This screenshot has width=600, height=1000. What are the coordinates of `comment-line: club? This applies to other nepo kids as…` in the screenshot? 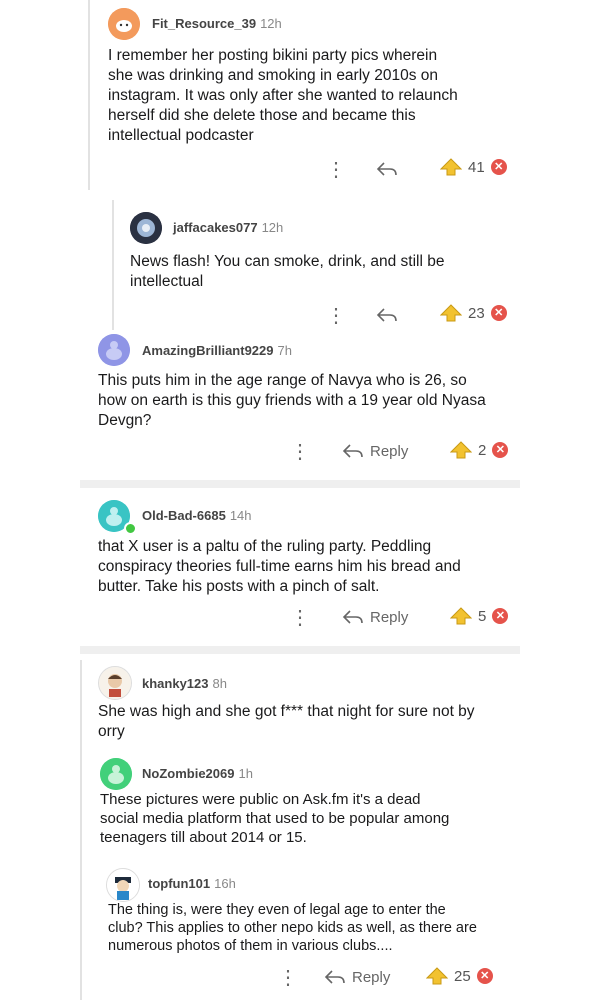 It's located at (292, 928).